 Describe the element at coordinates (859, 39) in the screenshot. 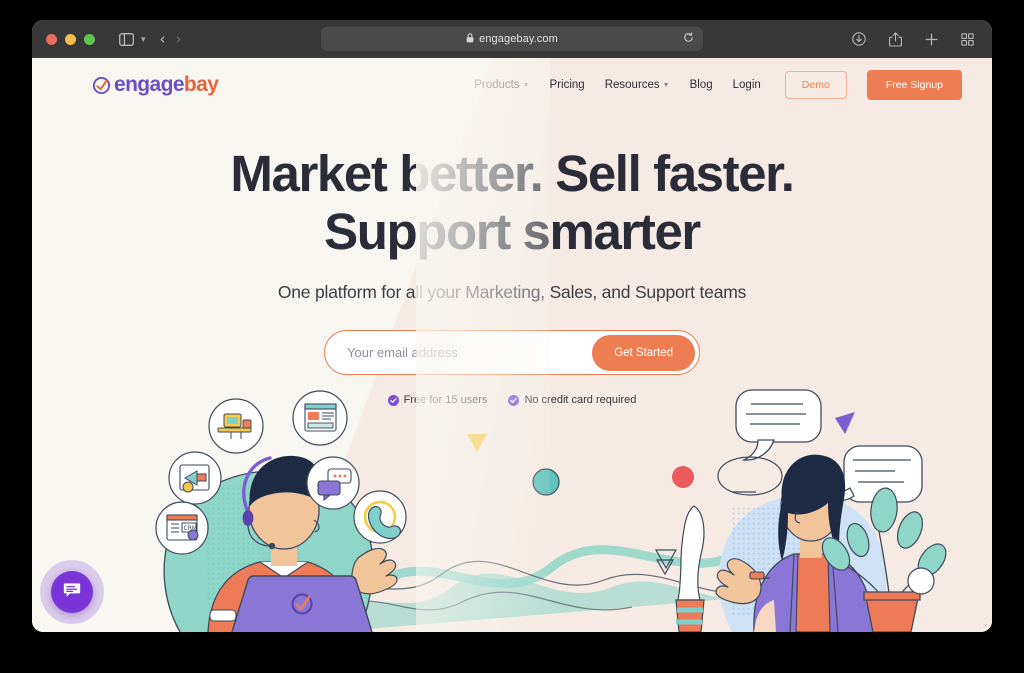

I see `download-icon` at that location.